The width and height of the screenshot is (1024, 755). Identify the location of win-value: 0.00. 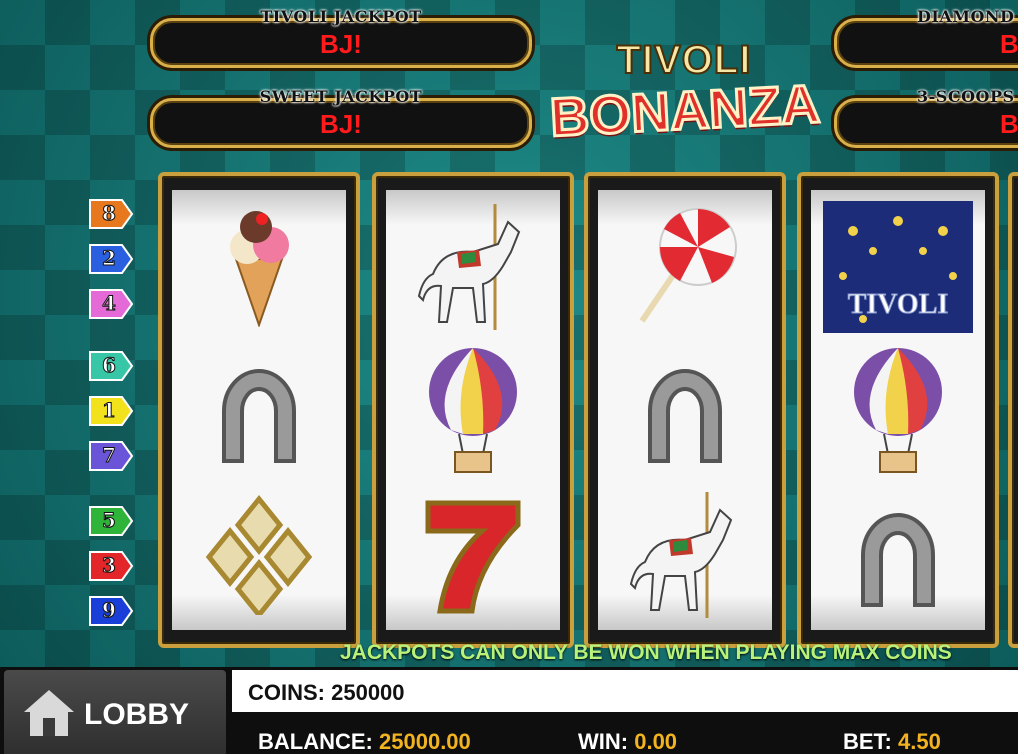
(656, 741).